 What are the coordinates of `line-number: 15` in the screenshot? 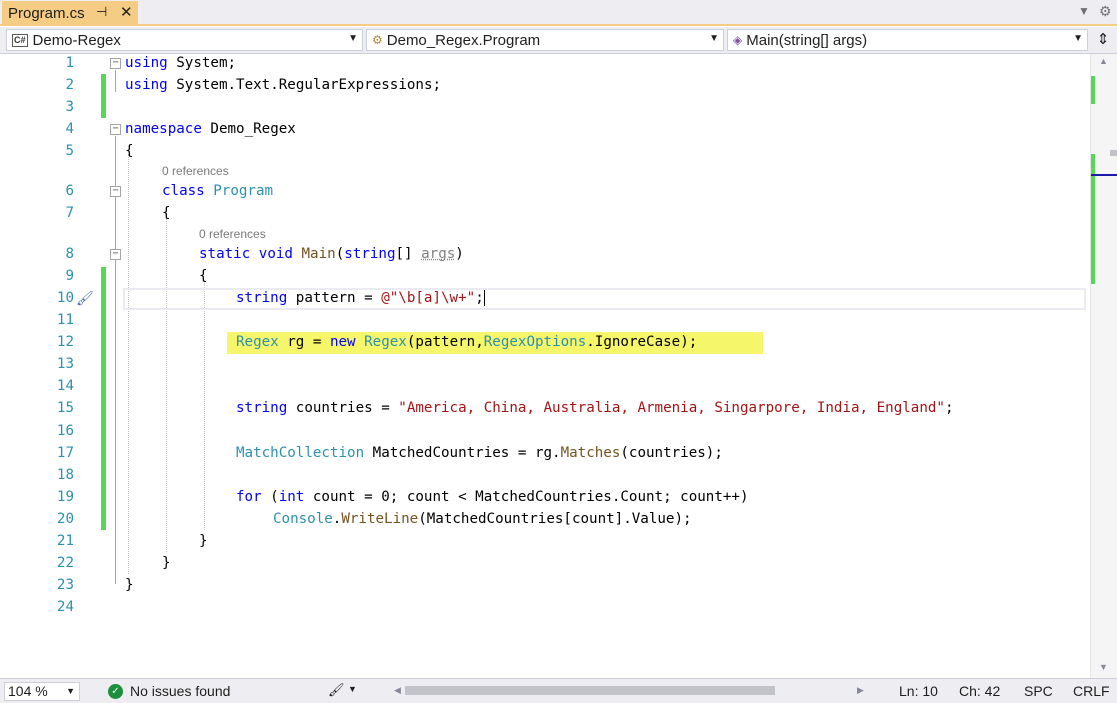 It's located at (65, 408).